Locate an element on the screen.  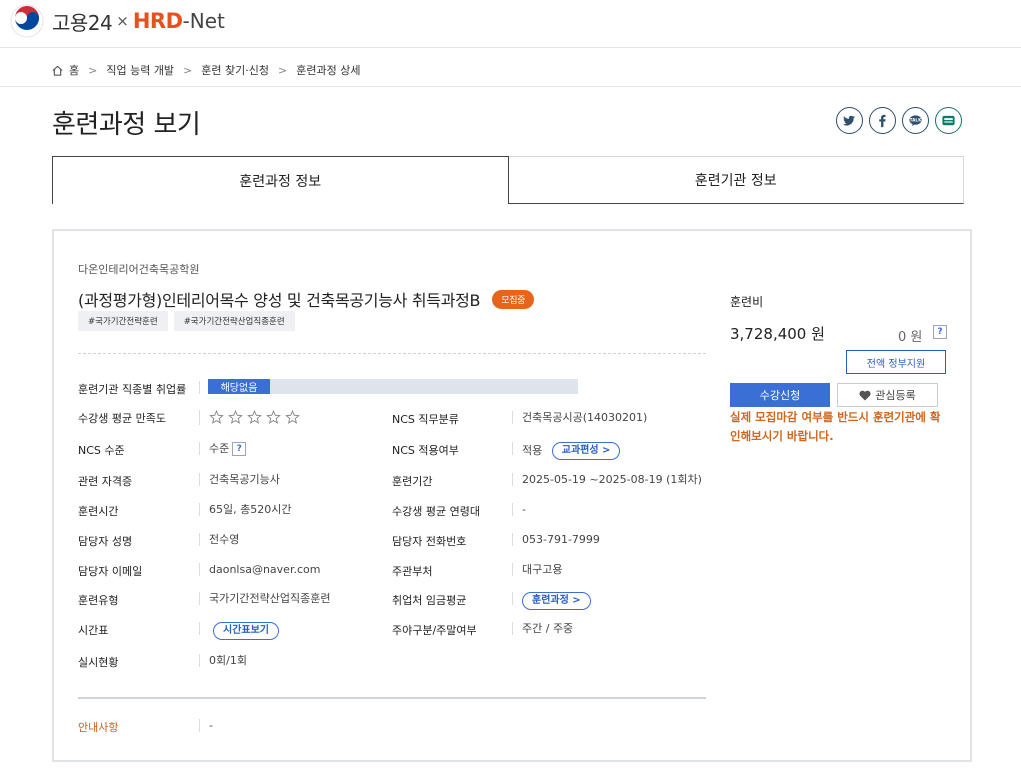
email-value: daonlsa@naver.com is located at coordinates (259, 569).